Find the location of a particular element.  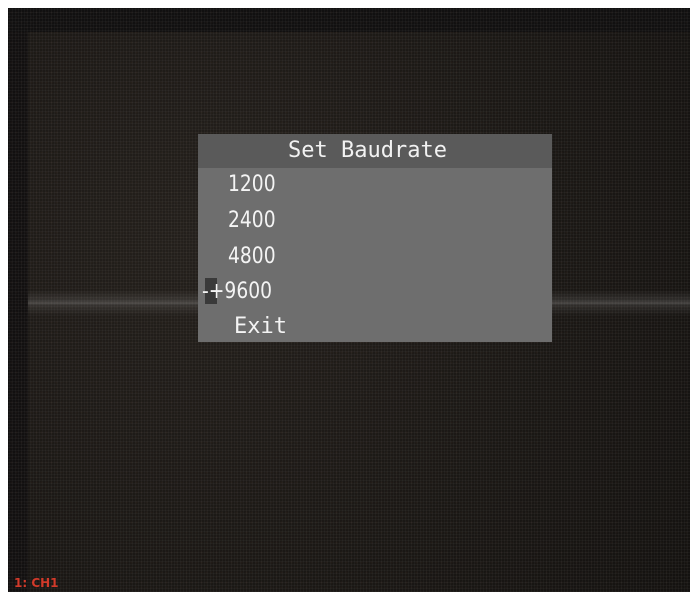

channel-label: 1: CH1 is located at coordinates (36, 583).